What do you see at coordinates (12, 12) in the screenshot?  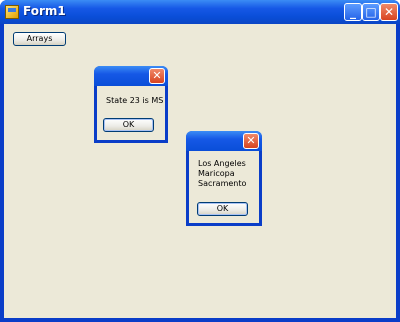 I see `app-icon` at bounding box center [12, 12].